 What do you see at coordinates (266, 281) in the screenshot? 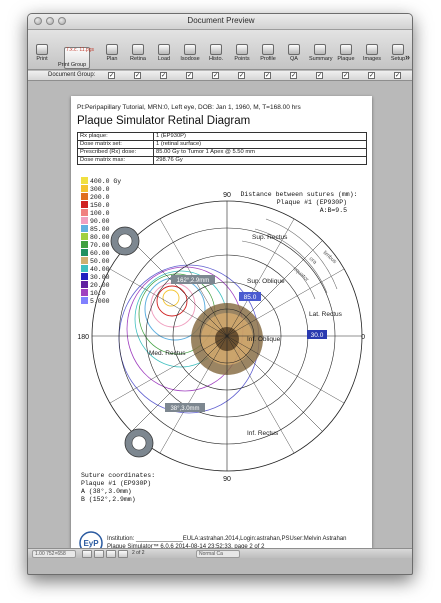
I see `region-label: Sup. Oblique` at bounding box center [266, 281].